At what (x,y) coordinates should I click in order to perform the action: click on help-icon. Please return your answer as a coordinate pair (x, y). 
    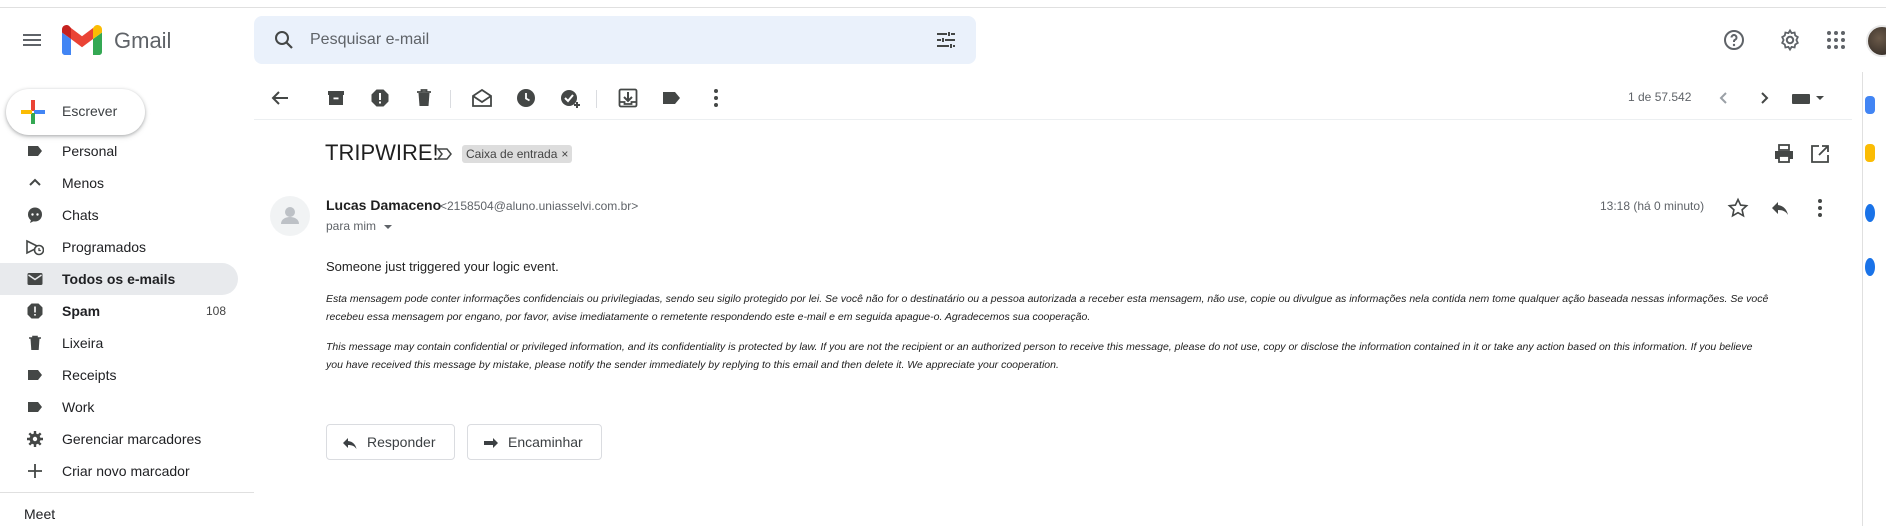
    Looking at the image, I should click on (1734, 40).